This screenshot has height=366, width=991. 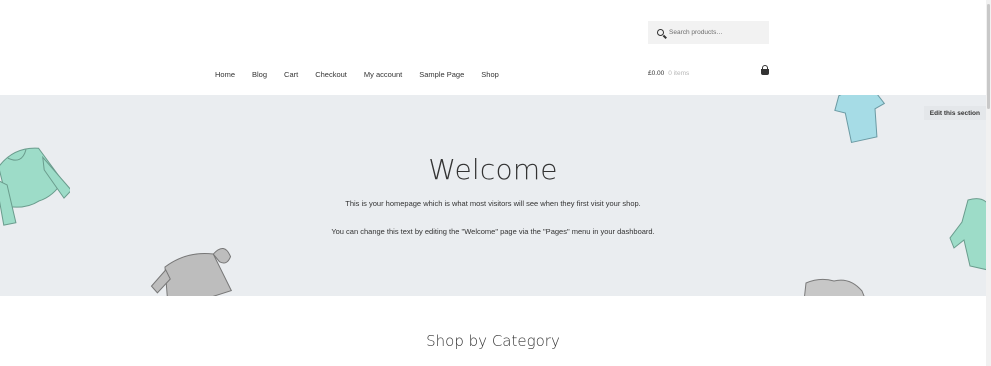 What do you see at coordinates (660, 32) in the screenshot?
I see `search-icon` at bounding box center [660, 32].